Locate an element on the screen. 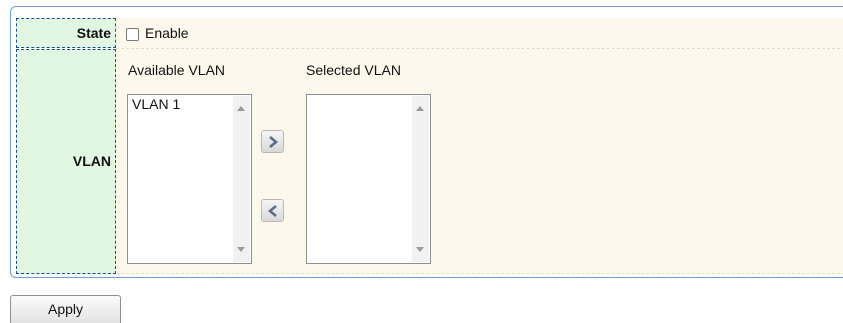 This screenshot has width=843, height=323. chevron-left-icon is located at coordinates (272, 211).